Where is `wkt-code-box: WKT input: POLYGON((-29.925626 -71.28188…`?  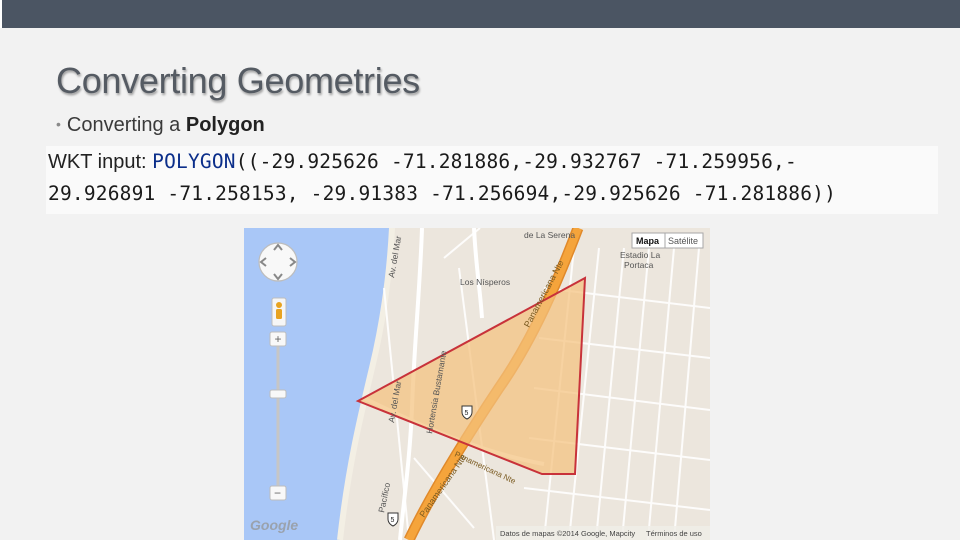 wkt-code-box: WKT input: POLYGON((-29.925626 -71.28188… is located at coordinates (492, 180).